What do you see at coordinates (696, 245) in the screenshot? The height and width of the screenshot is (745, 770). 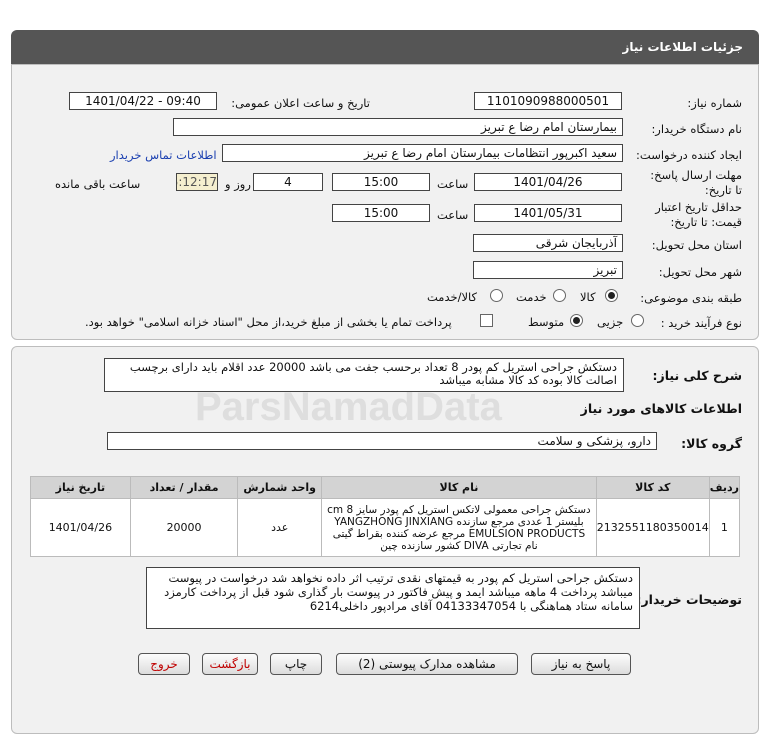 I see `delivery-province-label: استان محل تحویل:` at bounding box center [696, 245].